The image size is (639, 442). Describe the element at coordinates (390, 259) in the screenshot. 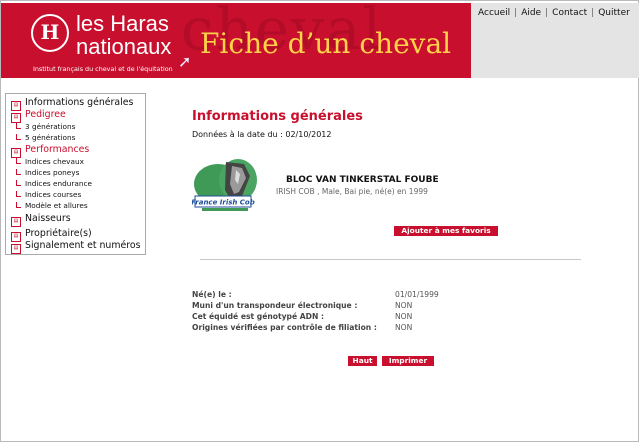

I see `divider` at that location.